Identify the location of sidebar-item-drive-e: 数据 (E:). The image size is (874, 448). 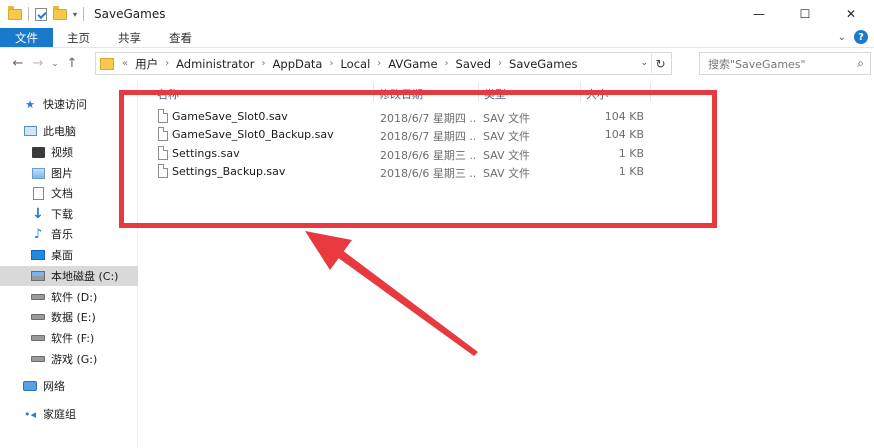
(69, 317).